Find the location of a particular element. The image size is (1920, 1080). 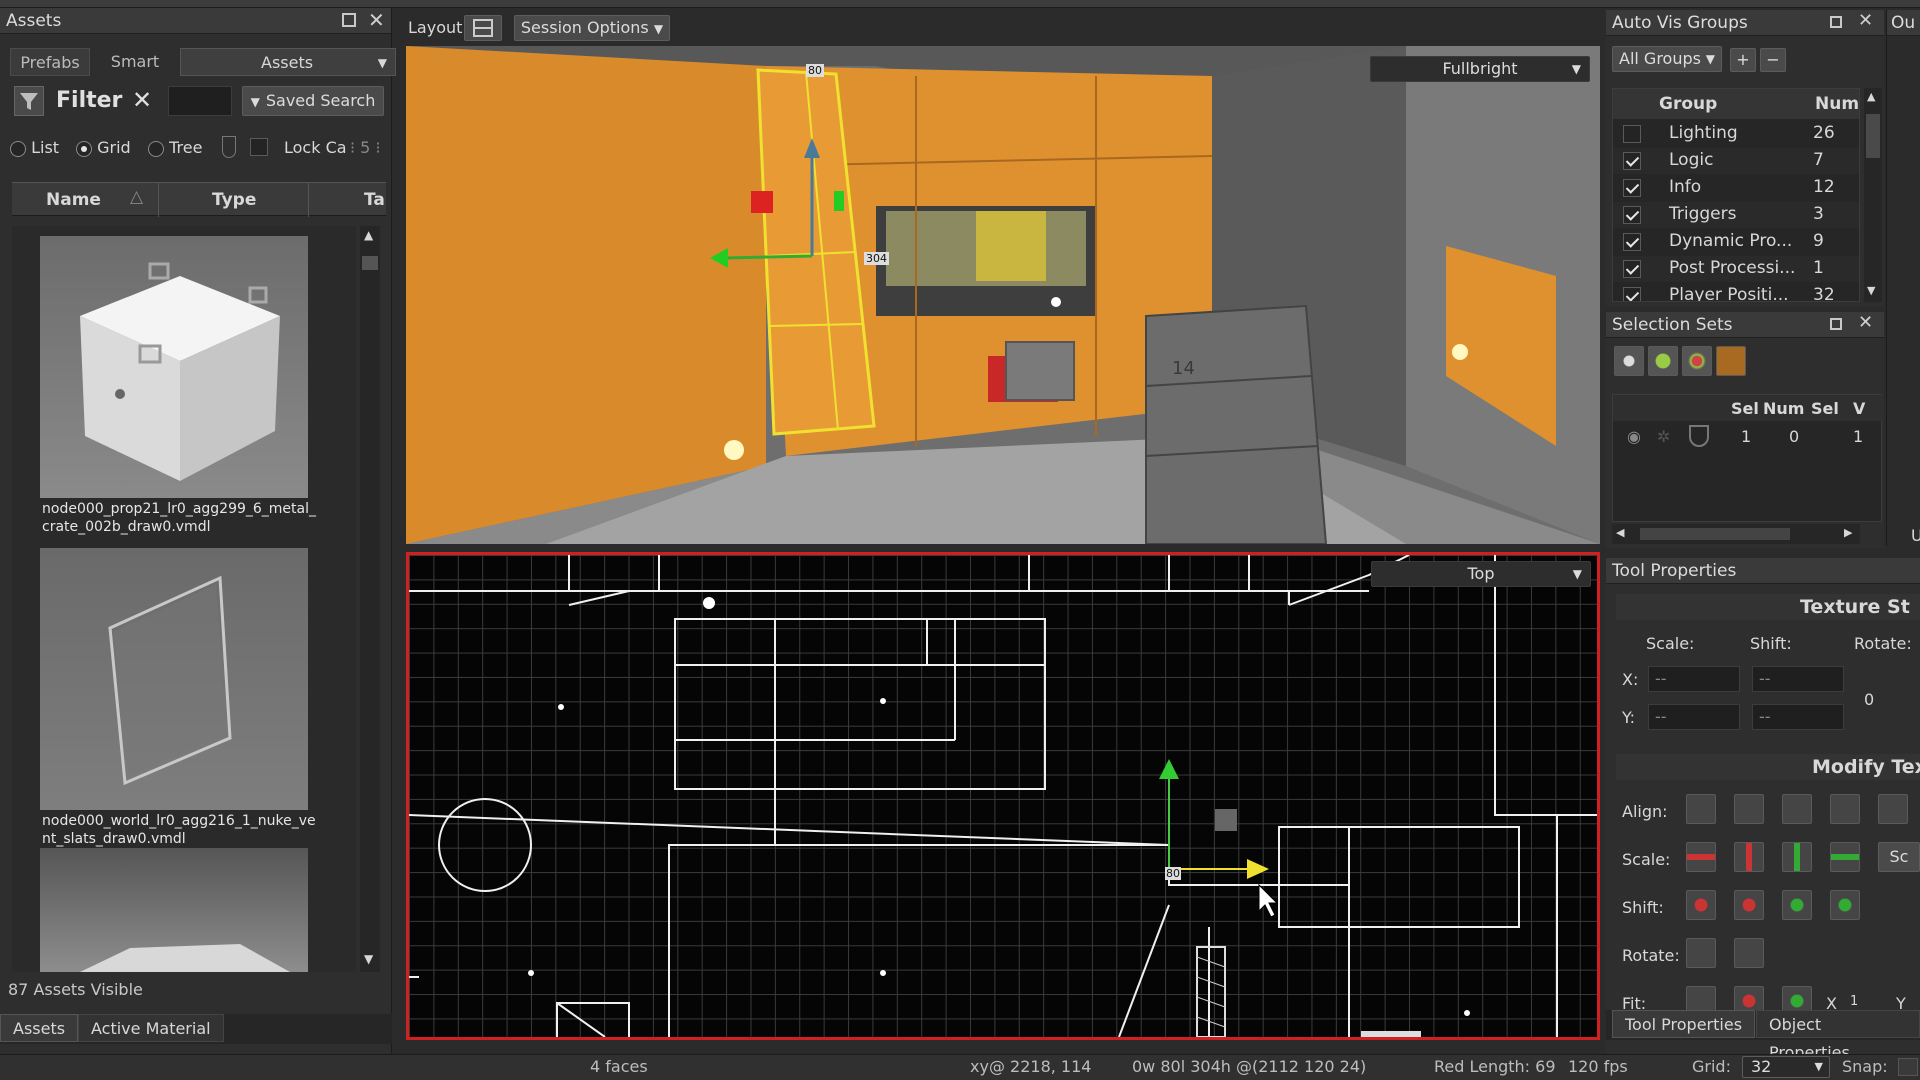

funnel-icon is located at coordinates (29, 101).